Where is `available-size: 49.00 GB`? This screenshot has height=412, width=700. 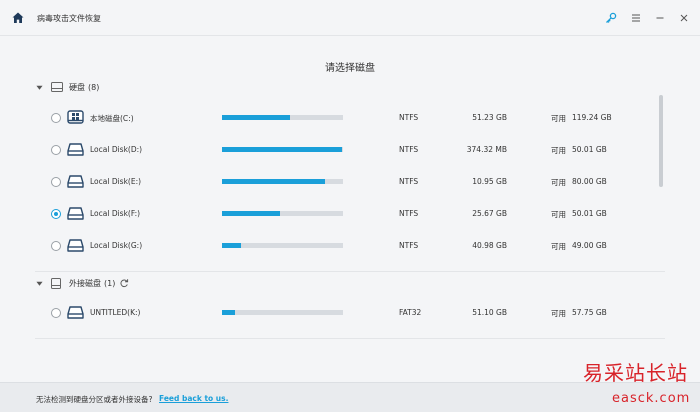
available-size: 49.00 GB is located at coordinates (589, 245).